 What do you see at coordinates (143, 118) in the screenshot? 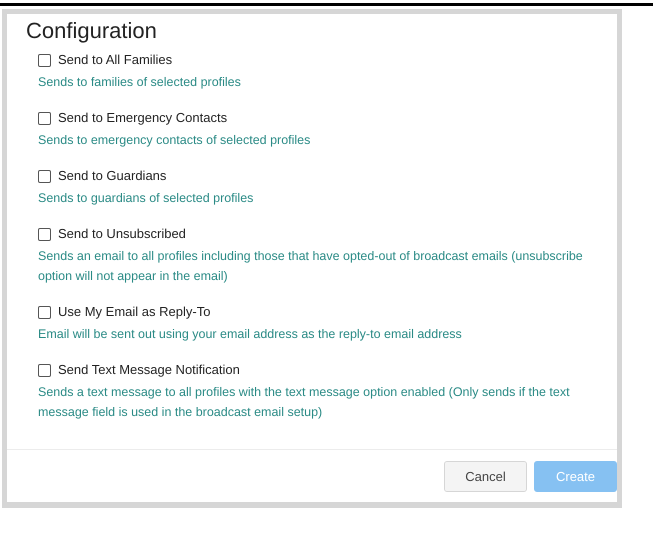
I see `option-label: Send to Emergency Contacts` at bounding box center [143, 118].